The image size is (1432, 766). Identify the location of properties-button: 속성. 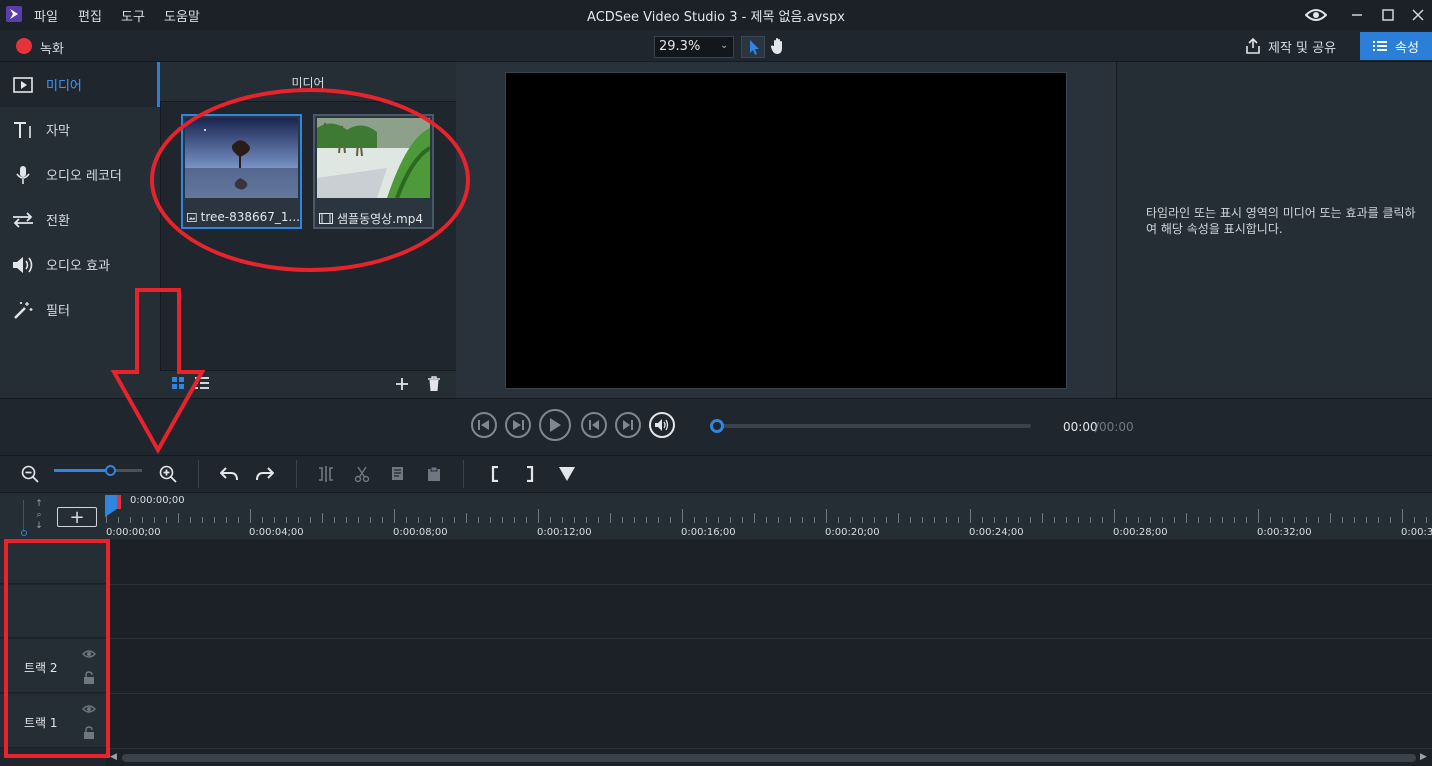
(1396, 46).